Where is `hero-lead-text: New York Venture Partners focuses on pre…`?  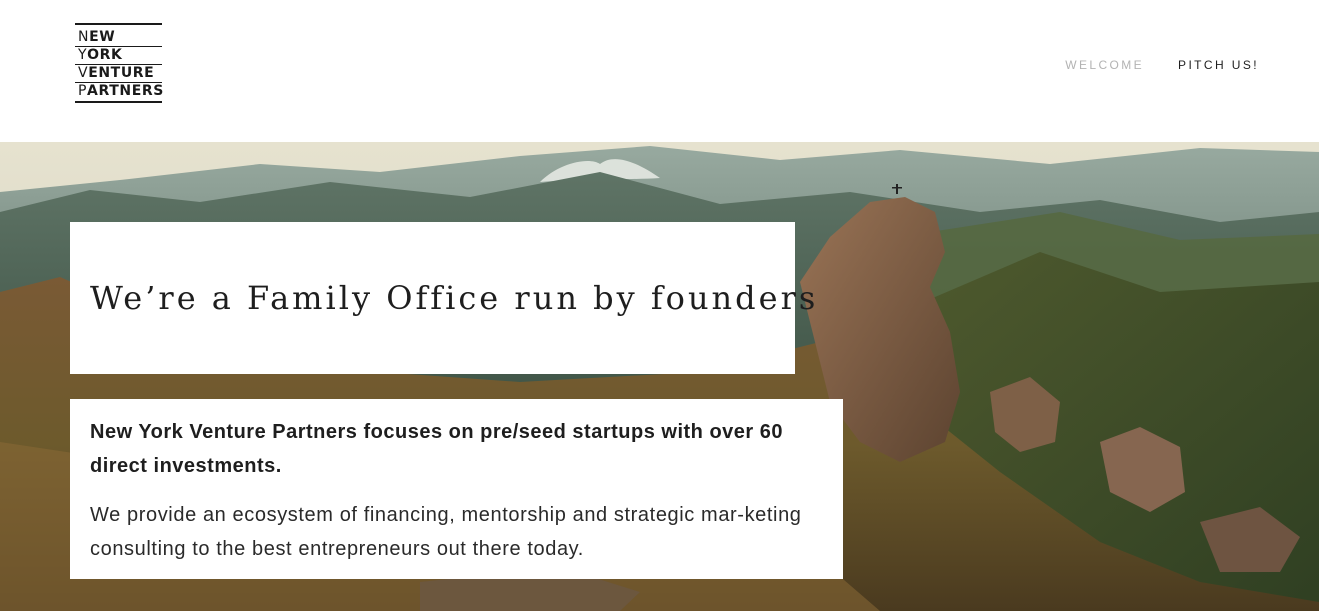 hero-lead-text: New York Venture Partners focuses on pre… is located at coordinates (436, 449).